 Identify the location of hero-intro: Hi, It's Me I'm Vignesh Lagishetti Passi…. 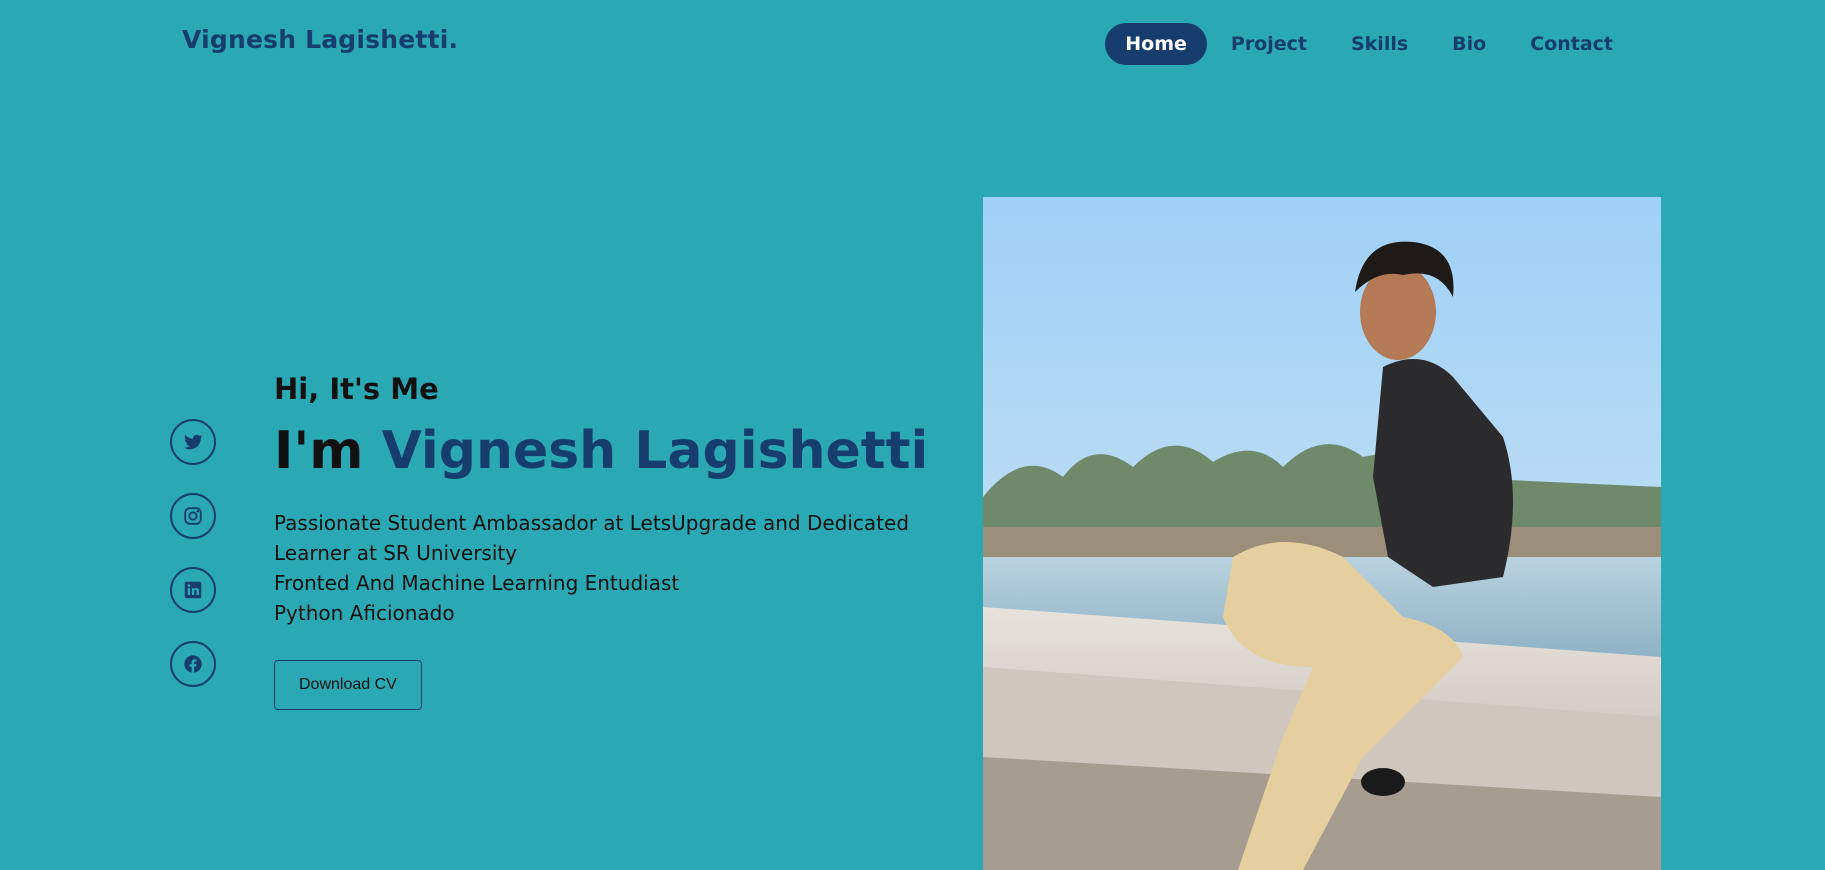
(601, 541).